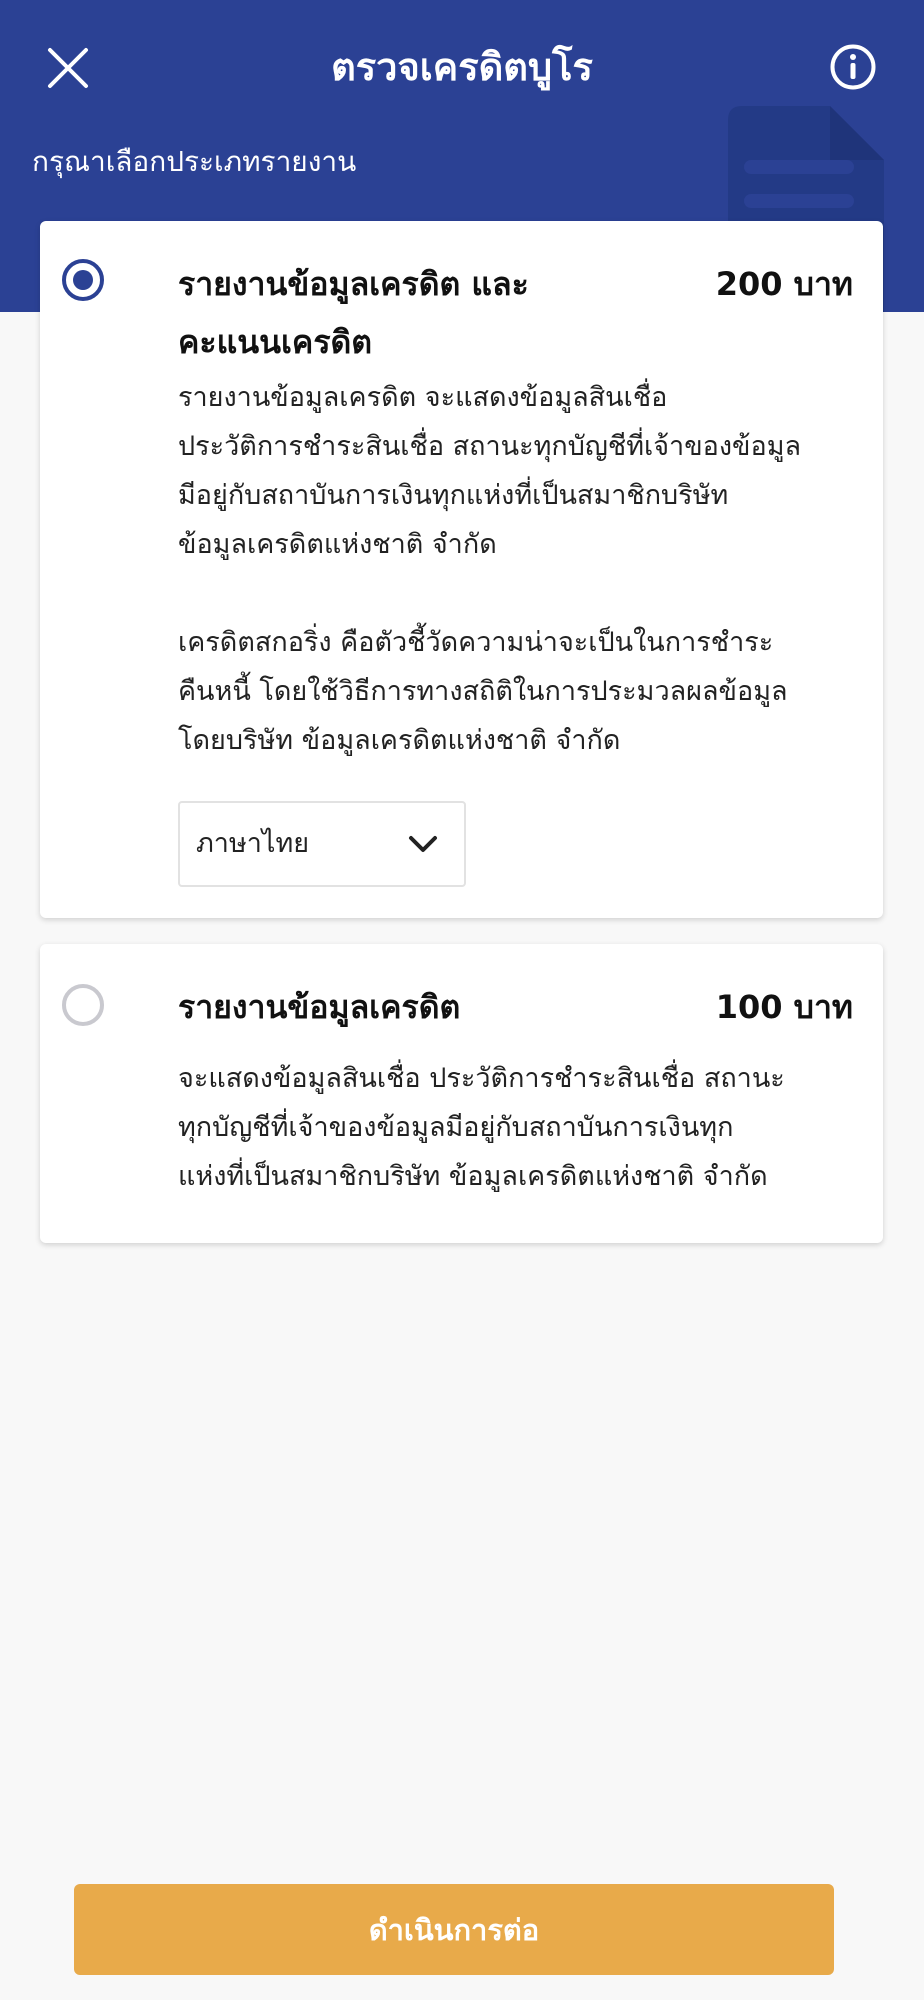 This screenshot has width=924, height=2000. What do you see at coordinates (454, 1929) in the screenshot?
I see `continue-button: ดำเนินการต่อ` at bounding box center [454, 1929].